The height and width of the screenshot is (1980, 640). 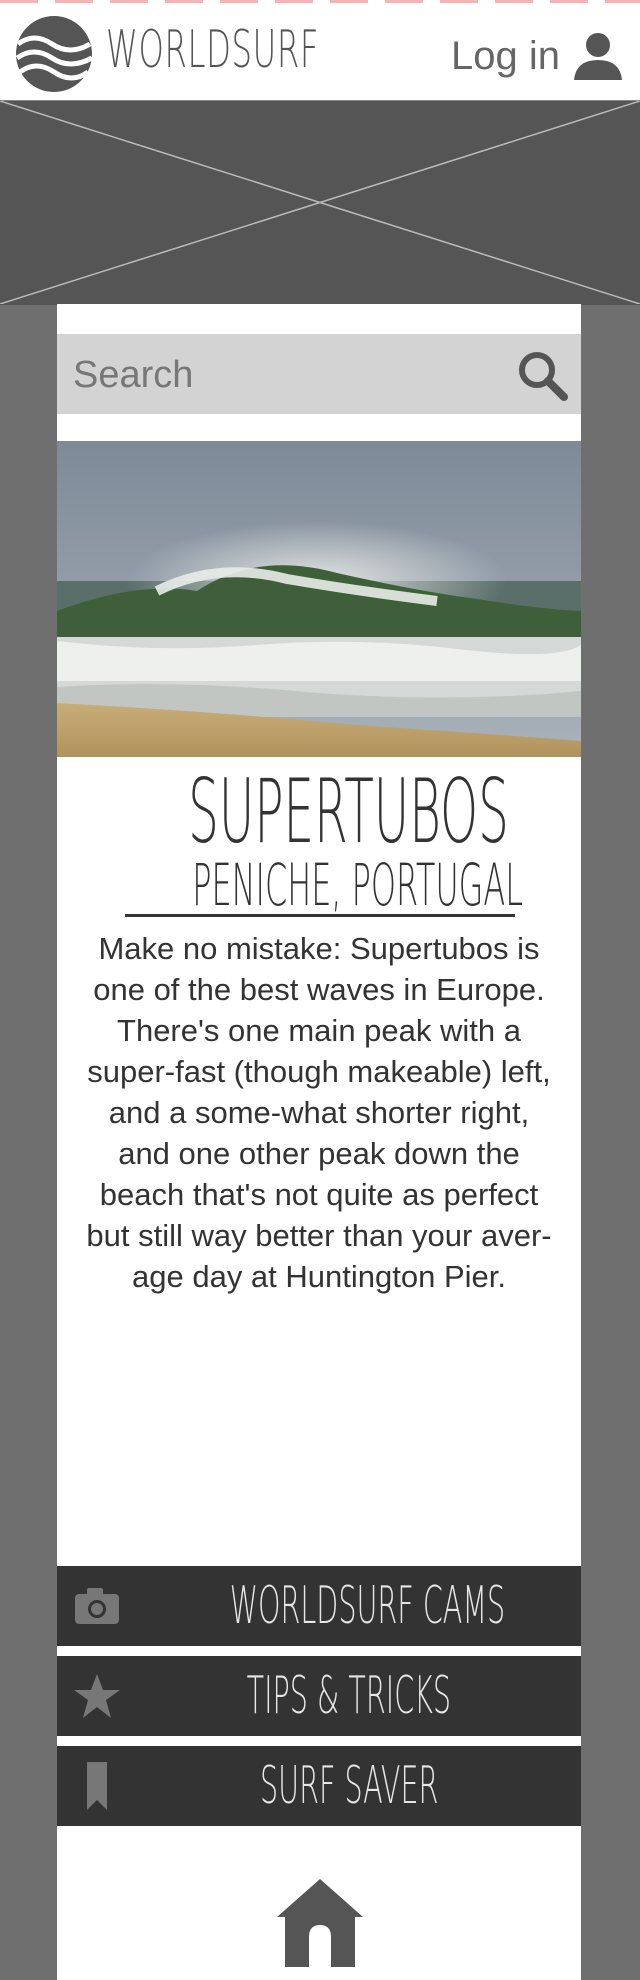 I want to click on spot-photo, so click(x=319, y=599).